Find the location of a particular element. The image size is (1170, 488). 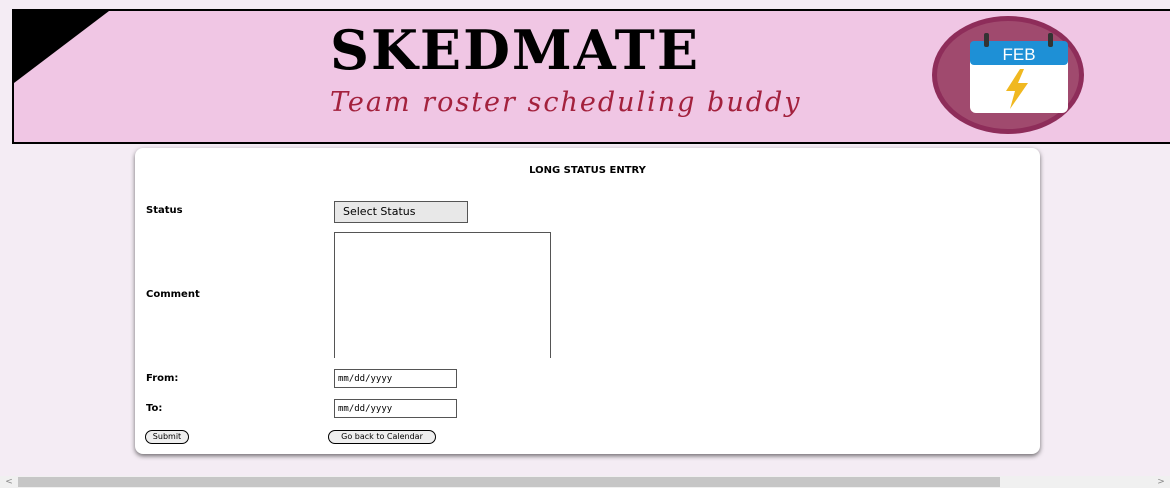

status-select: Select Status is located at coordinates (401, 212).